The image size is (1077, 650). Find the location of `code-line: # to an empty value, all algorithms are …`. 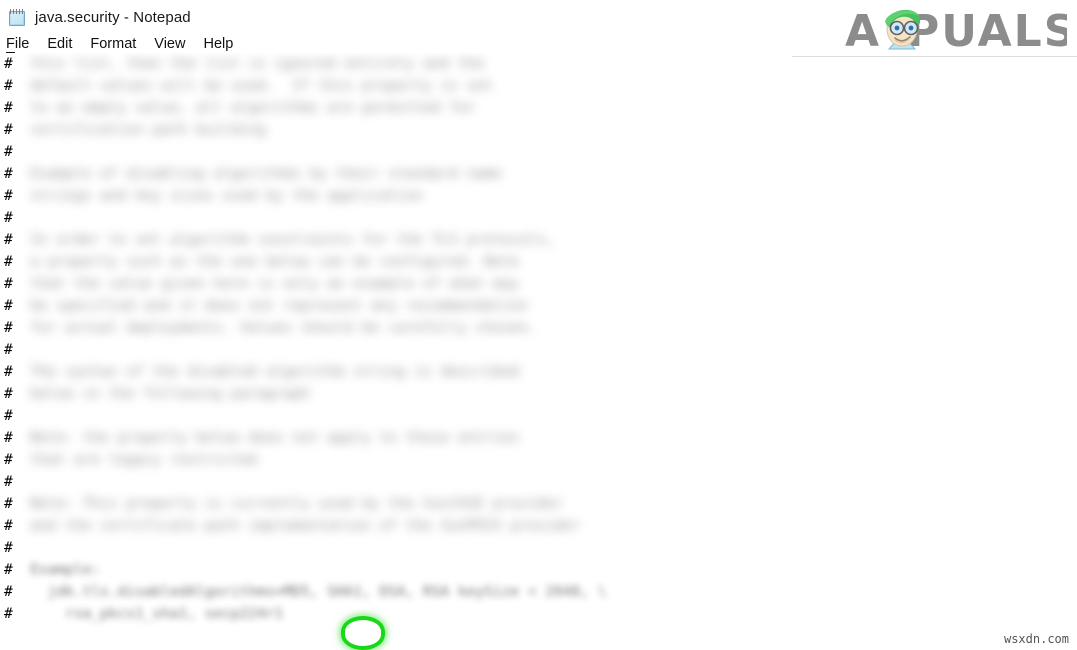

code-line: # to an empty value, all algorithms are … is located at coordinates (538, 108).